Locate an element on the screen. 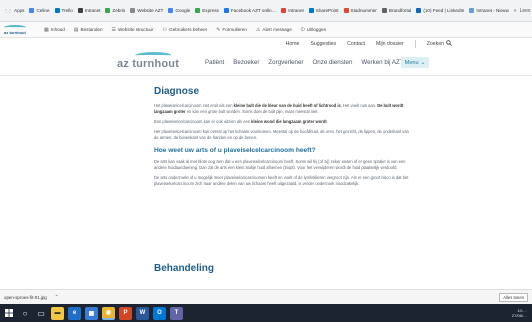 This screenshot has height=322, width=532. bookmark-label: Google is located at coordinates (183, 10).